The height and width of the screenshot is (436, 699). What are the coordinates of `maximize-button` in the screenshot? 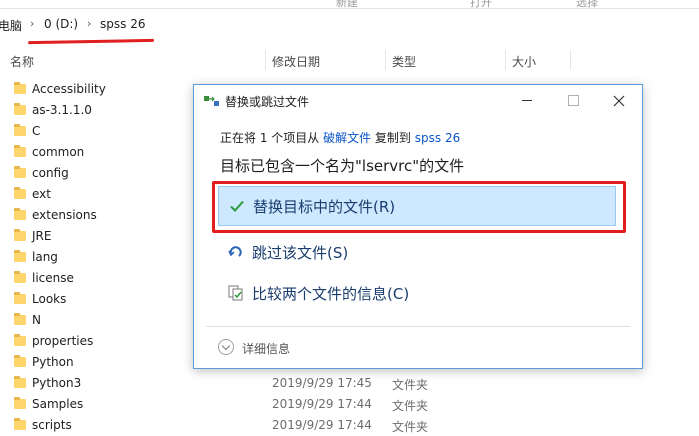 It's located at (573, 100).